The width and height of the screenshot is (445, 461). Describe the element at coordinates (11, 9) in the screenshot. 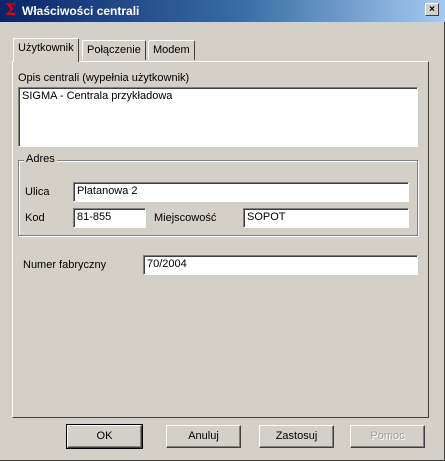

I see `sigma-icon: Σ` at that location.